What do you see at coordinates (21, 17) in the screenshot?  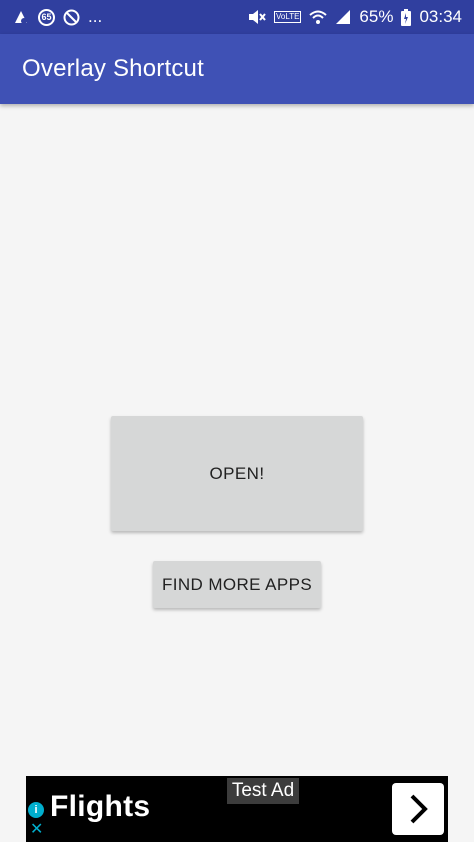 I see `app-notification-icon` at bounding box center [21, 17].